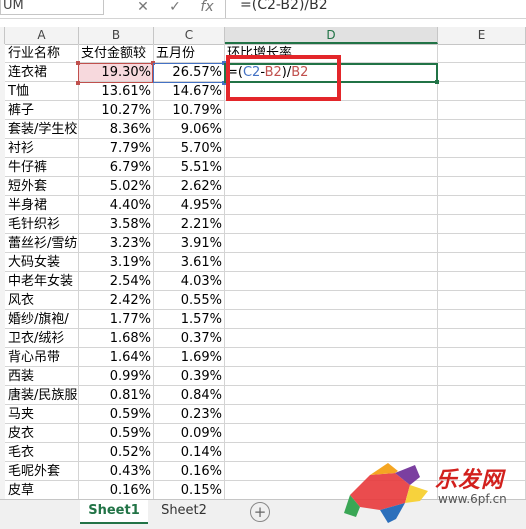 This screenshot has height=529, width=526. I want to click on cell-industry-name: 衬衫, so click(42, 148).